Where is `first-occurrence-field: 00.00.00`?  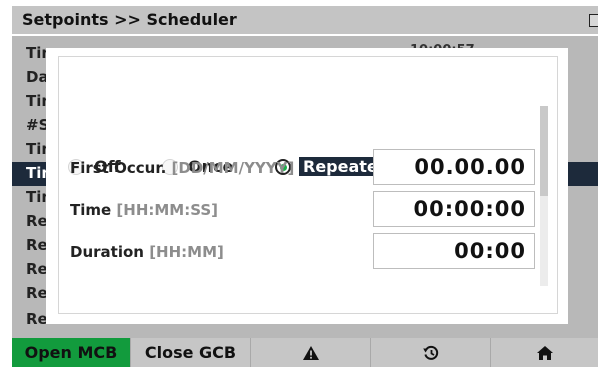 first-occurrence-field: 00.00.00 is located at coordinates (454, 167).